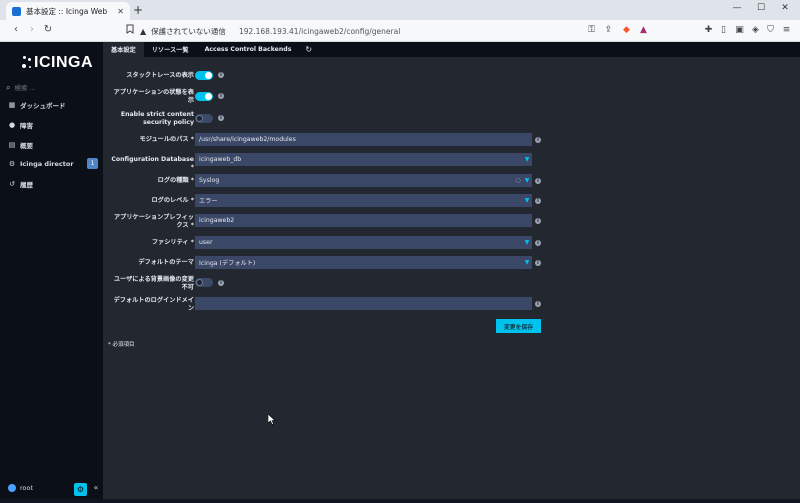 The height and width of the screenshot is (503, 800). I want to click on save-button: 変更を保存, so click(518, 326).